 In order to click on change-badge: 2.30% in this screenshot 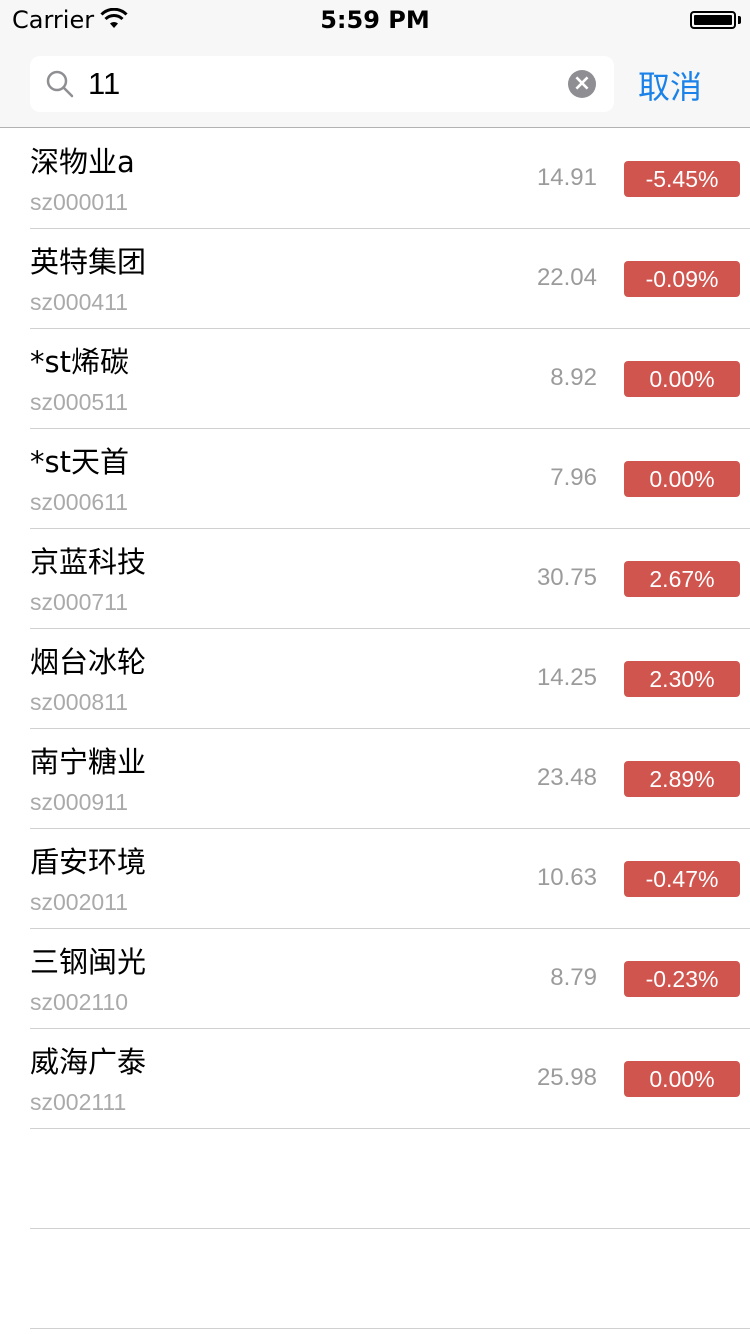, I will do `click(682, 679)`.